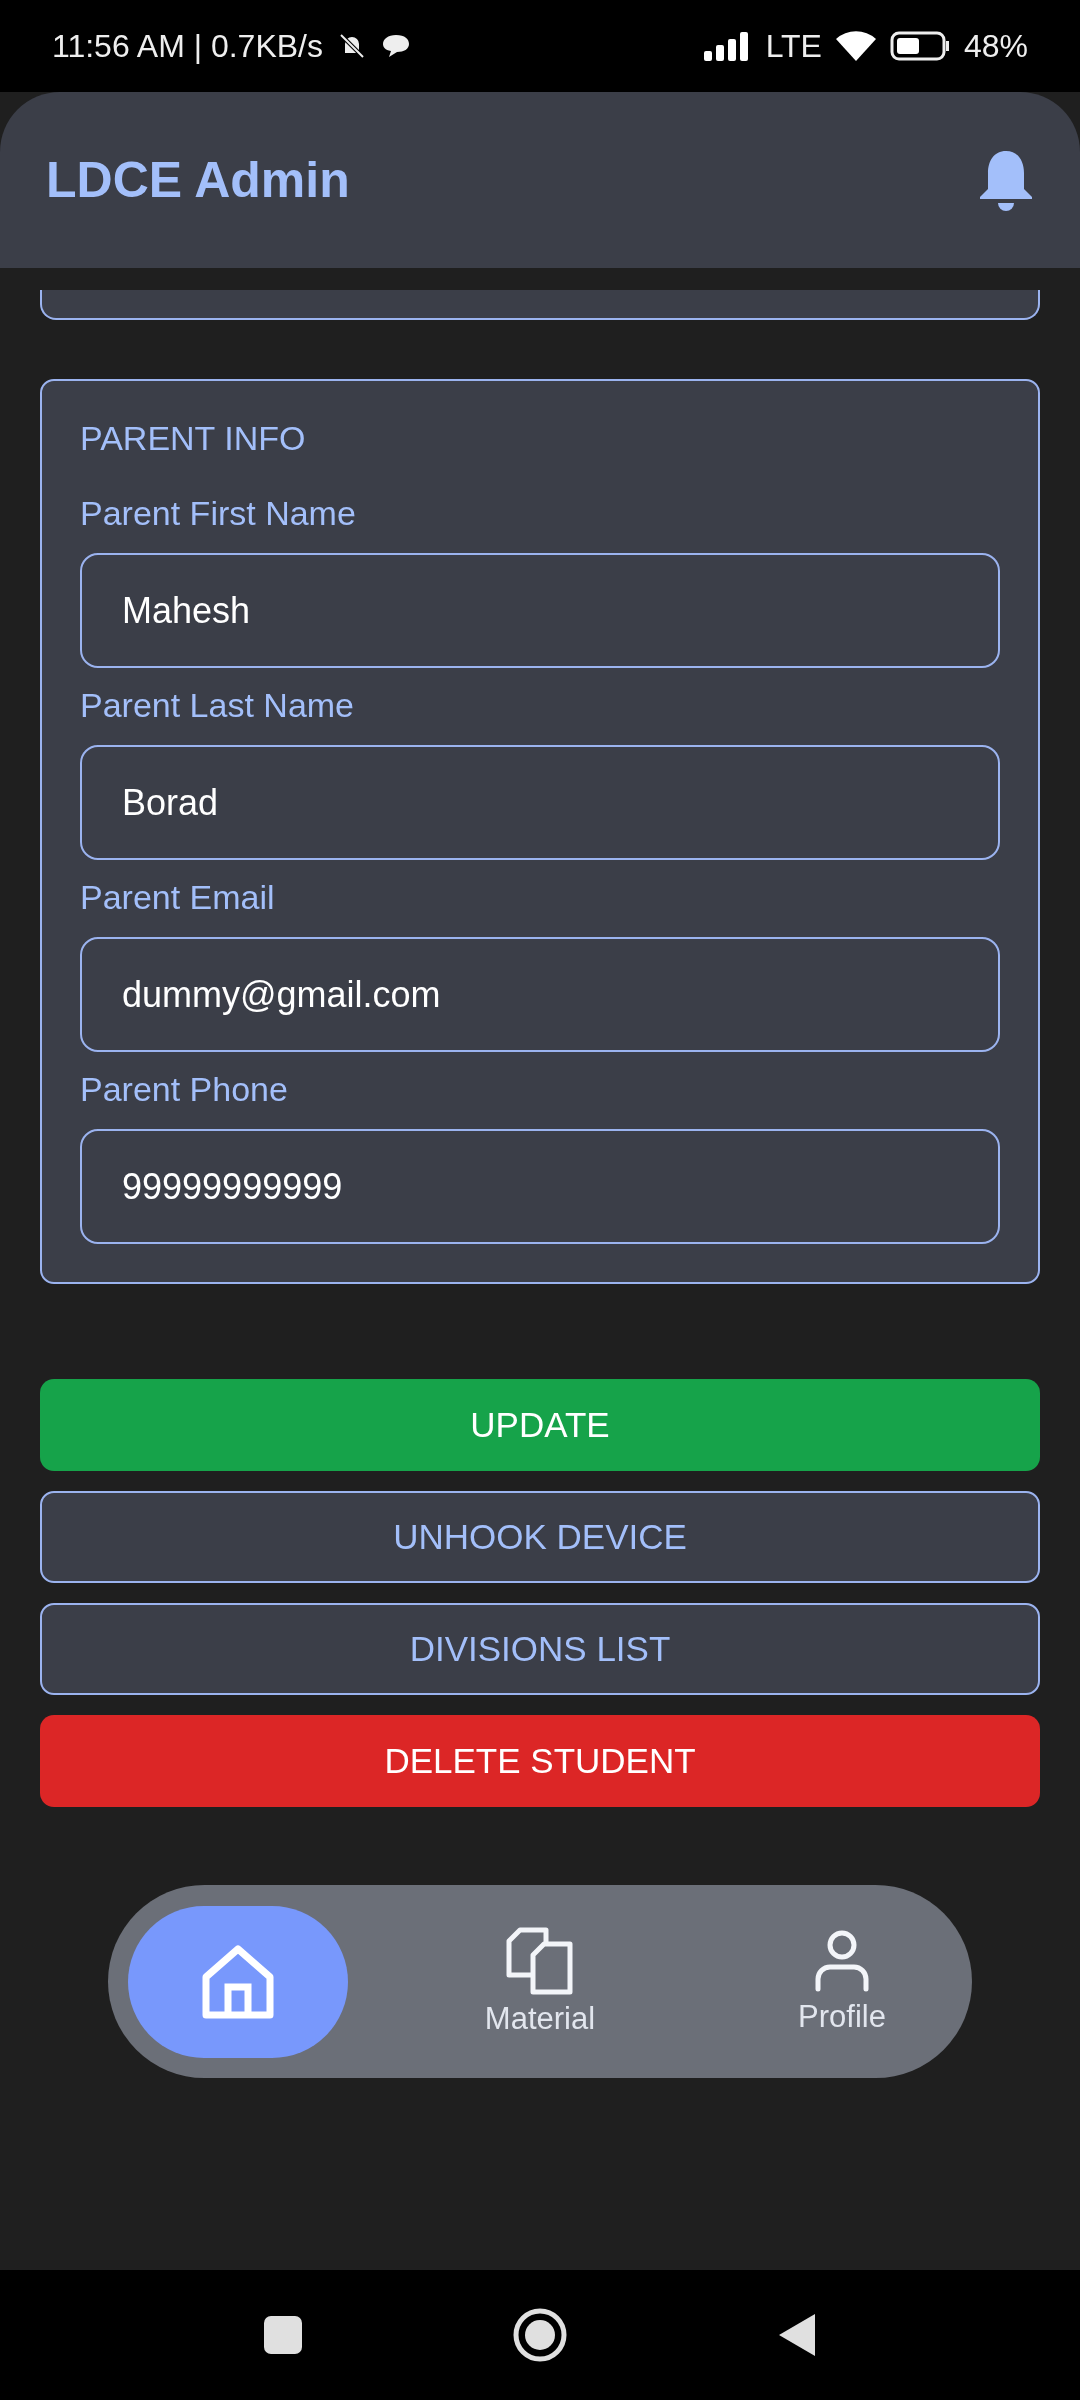 The width and height of the screenshot is (1080, 2400). Describe the element at coordinates (540, 2335) in the screenshot. I see `home-button-icon` at that location.